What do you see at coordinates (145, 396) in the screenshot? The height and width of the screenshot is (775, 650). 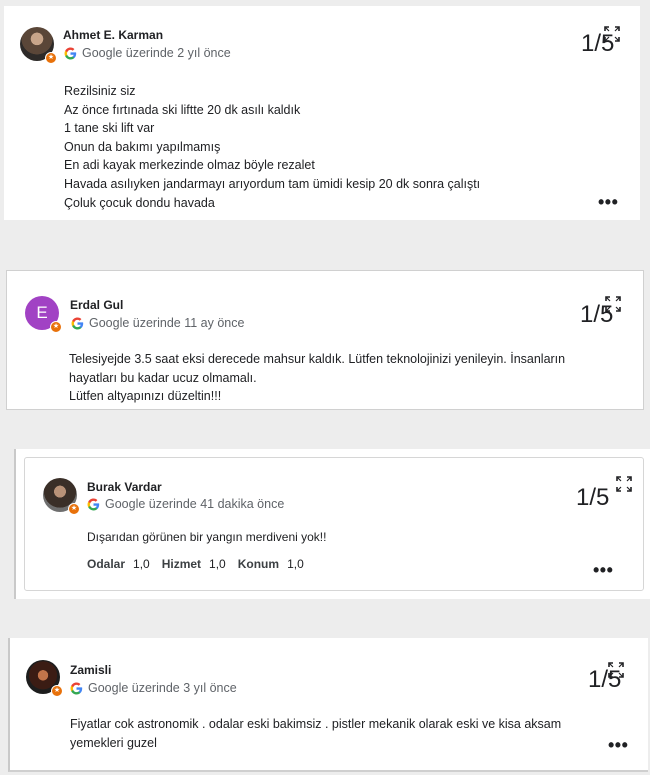 I see `review-line: Lütfen altyapınızı düzeltin!!!` at bounding box center [145, 396].